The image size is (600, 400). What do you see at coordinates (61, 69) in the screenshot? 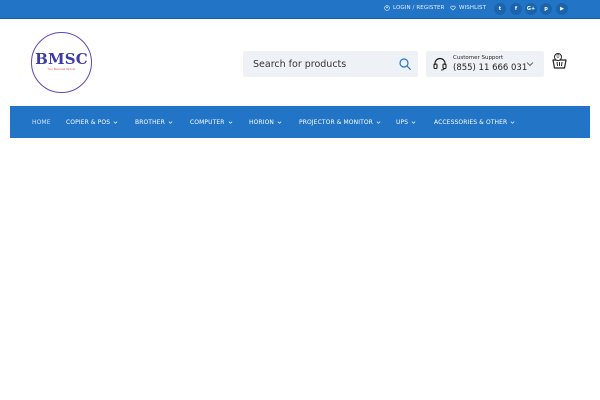
I see `logo-tagline: Your Business Partner` at bounding box center [61, 69].